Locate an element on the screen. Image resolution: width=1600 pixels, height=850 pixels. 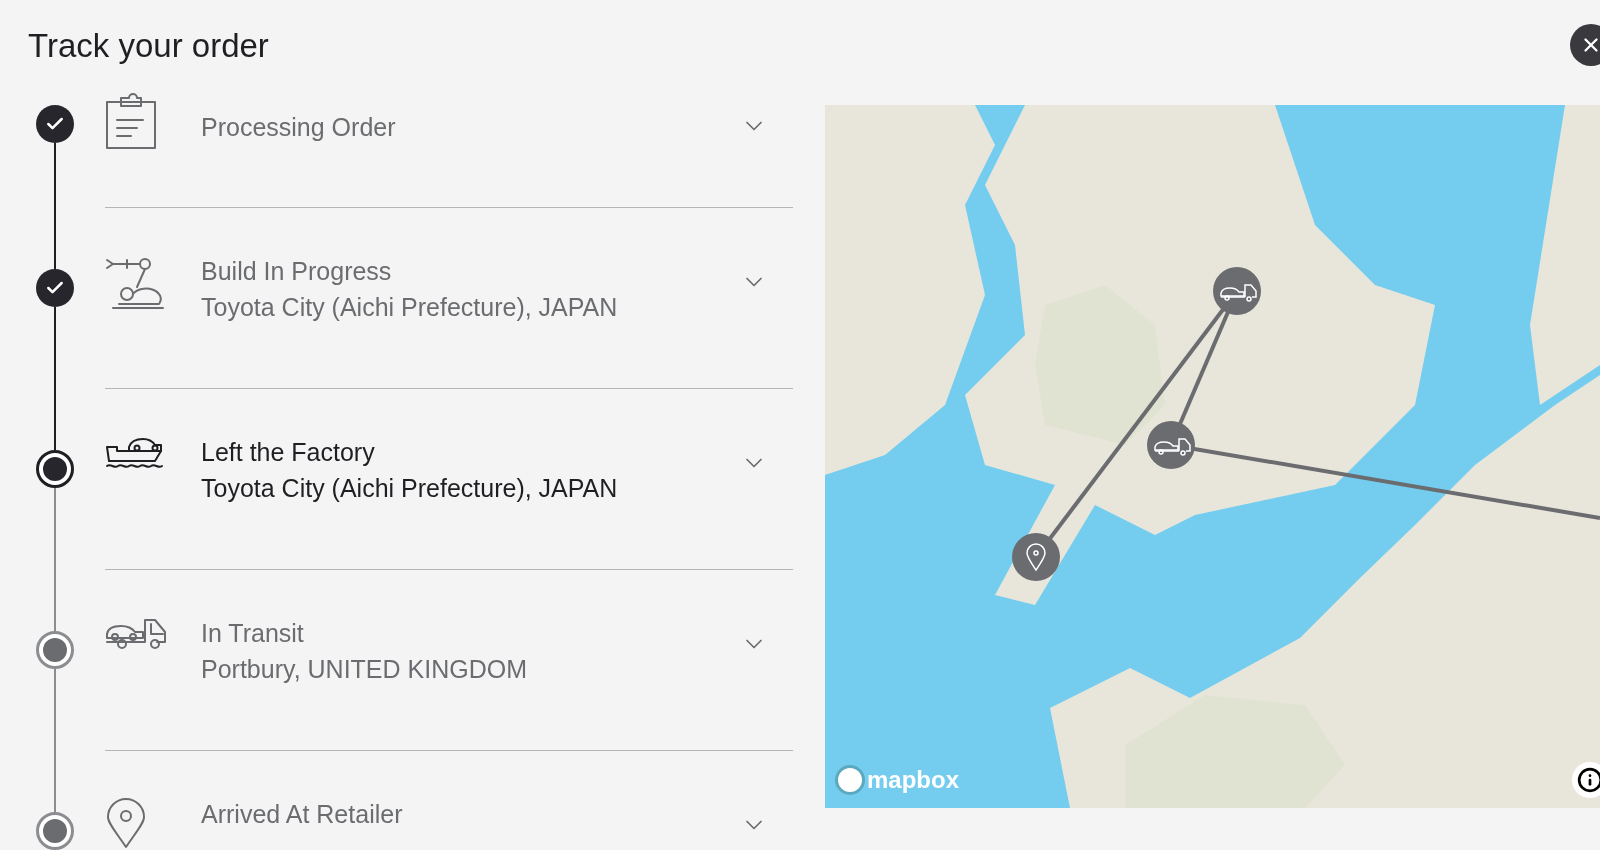
pin-map-marker is located at coordinates (1036, 557).